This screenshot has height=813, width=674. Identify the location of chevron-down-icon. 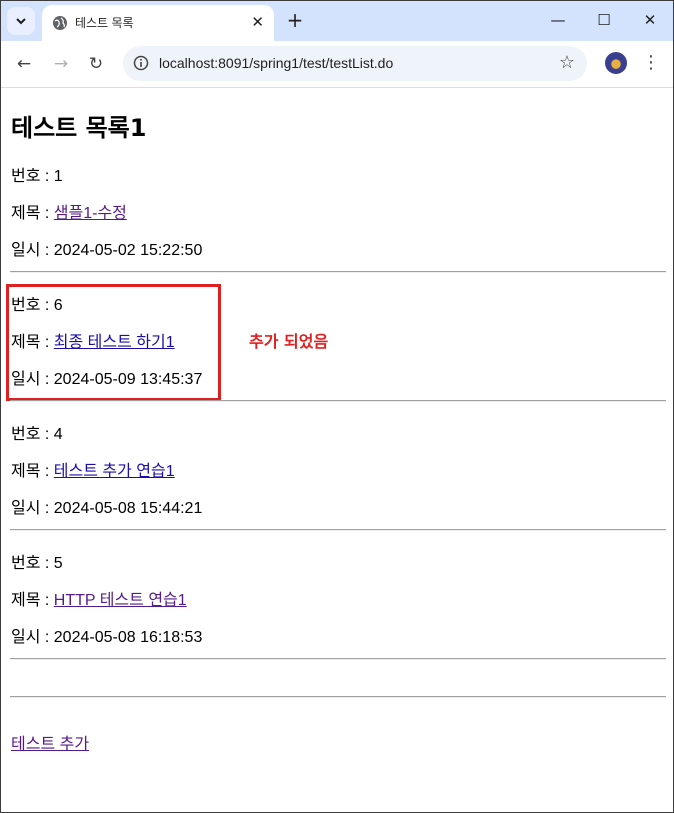
(21, 21).